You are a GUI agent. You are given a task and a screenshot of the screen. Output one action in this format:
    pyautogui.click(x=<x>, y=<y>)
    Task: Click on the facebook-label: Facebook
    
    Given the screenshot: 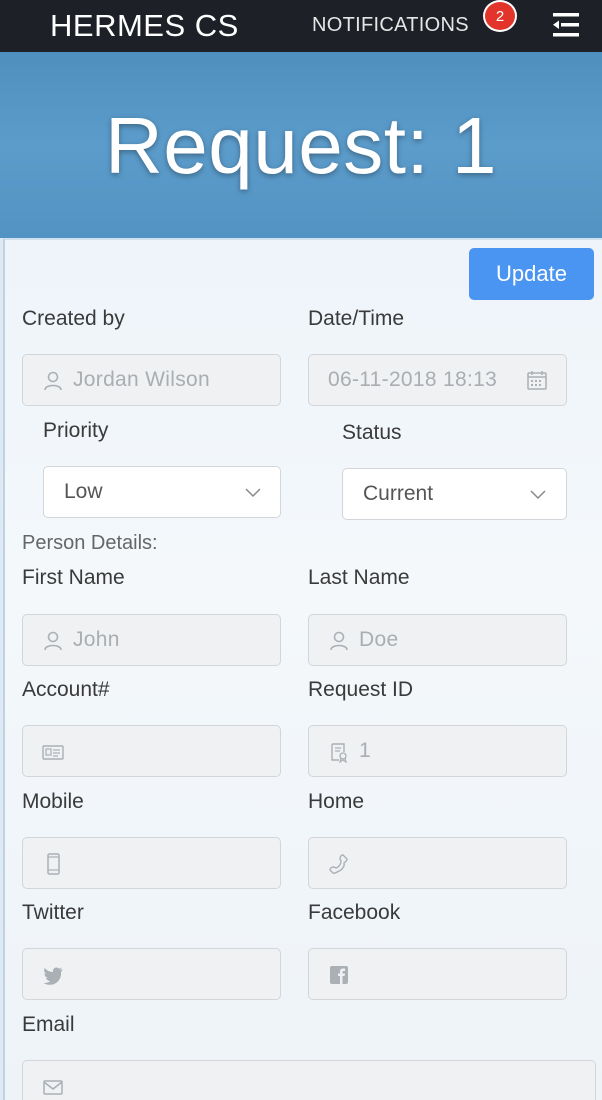 What is the action you would take?
    pyautogui.click(x=354, y=912)
    